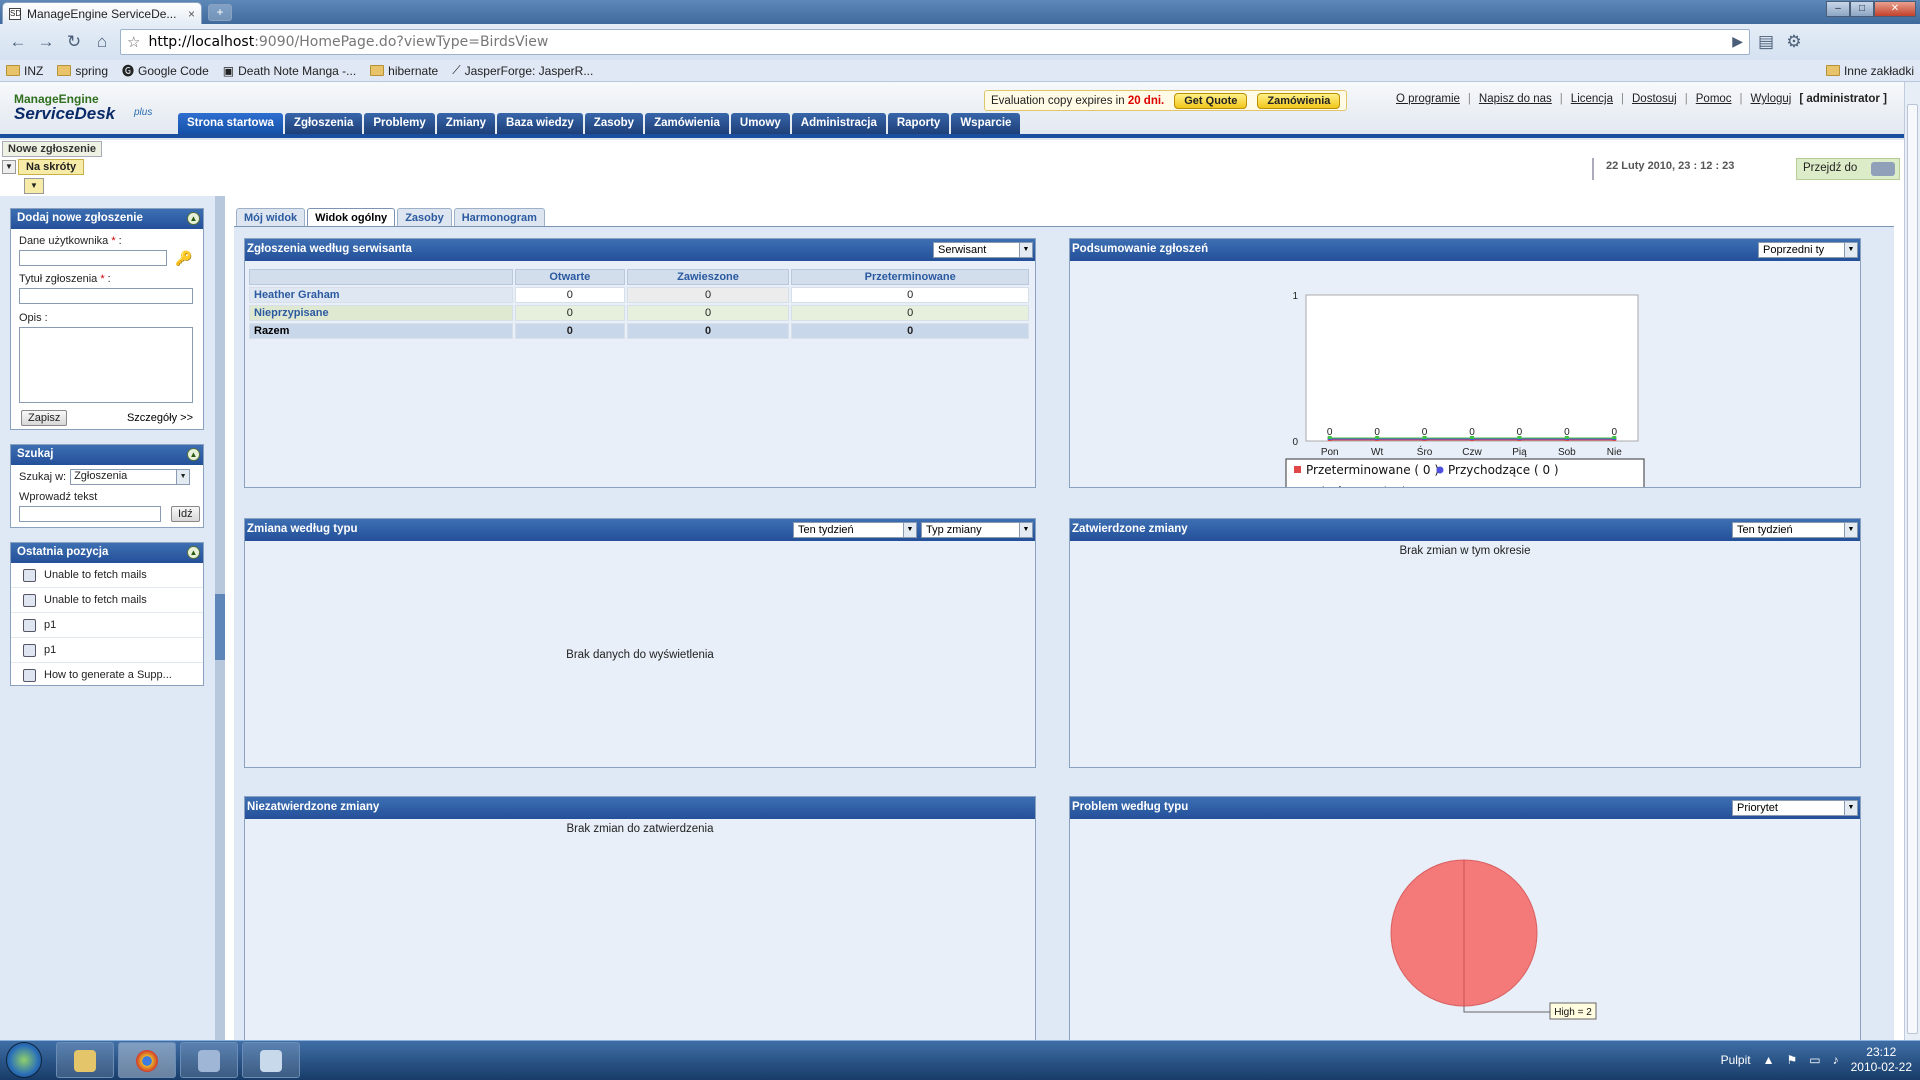 Image resolution: width=1920 pixels, height=1080 pixels. Describe the element at coordinates (102, 42) in the screenshot. I see `home-icon: ⌂` at that location.